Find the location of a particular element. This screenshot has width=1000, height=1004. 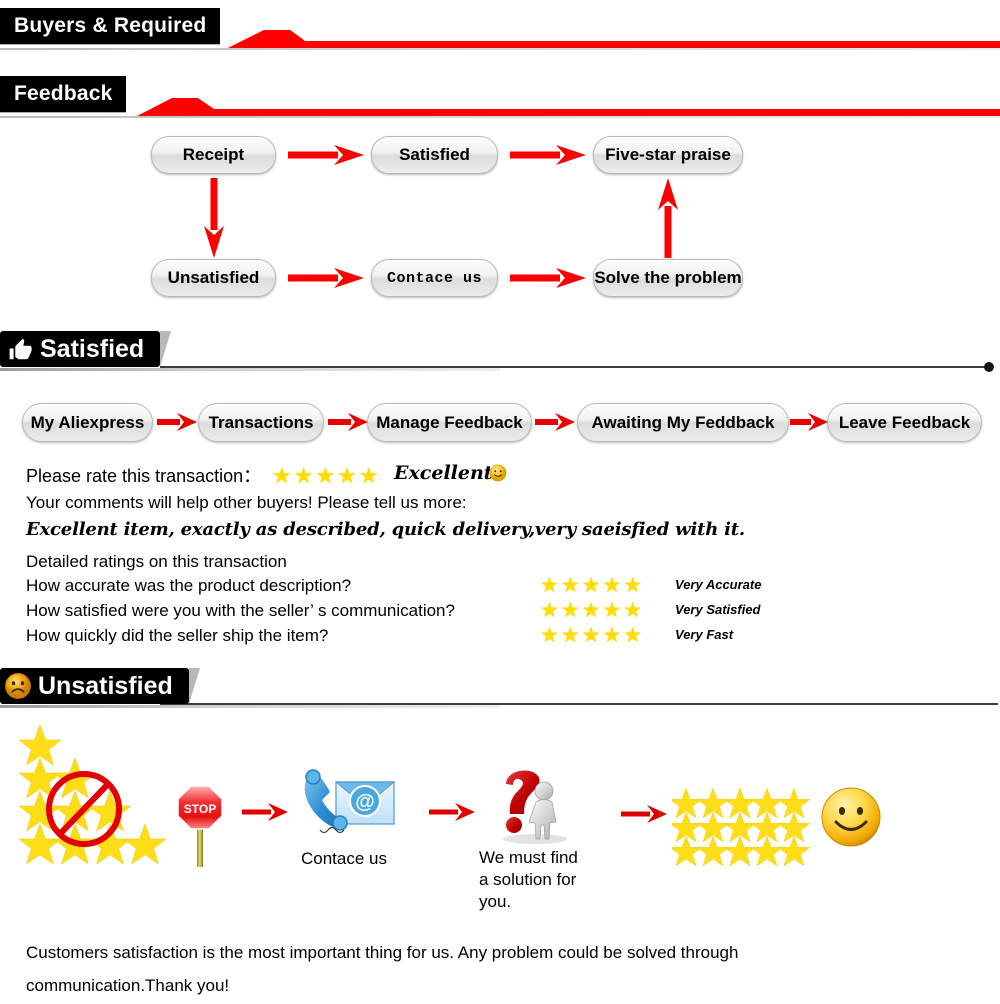

banner-feedback-label: Feedback is located at coordinates (63, 93).